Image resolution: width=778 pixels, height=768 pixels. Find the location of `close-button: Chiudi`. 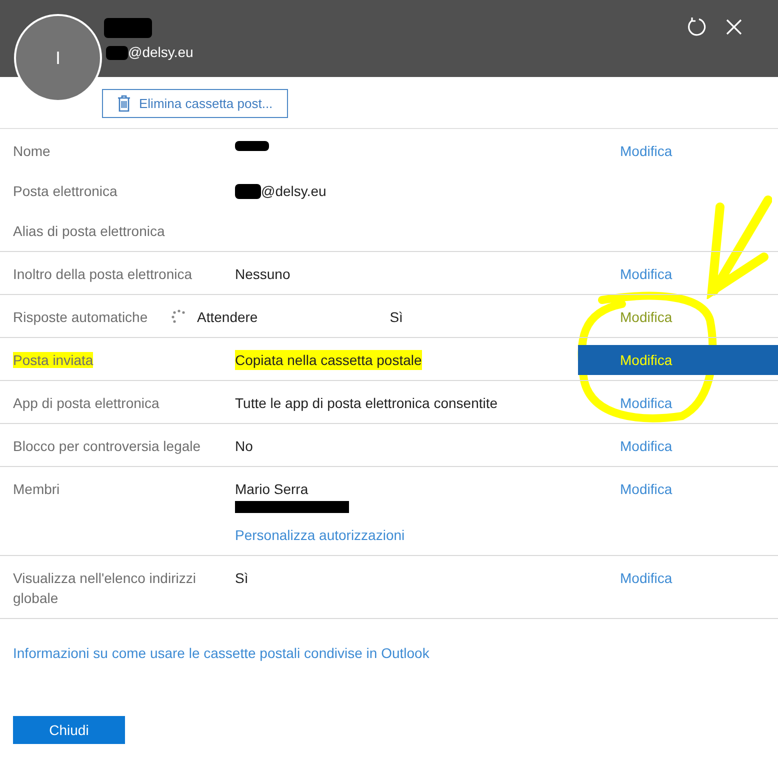

close-button: Chiudi is located at coordinates (69, 730).